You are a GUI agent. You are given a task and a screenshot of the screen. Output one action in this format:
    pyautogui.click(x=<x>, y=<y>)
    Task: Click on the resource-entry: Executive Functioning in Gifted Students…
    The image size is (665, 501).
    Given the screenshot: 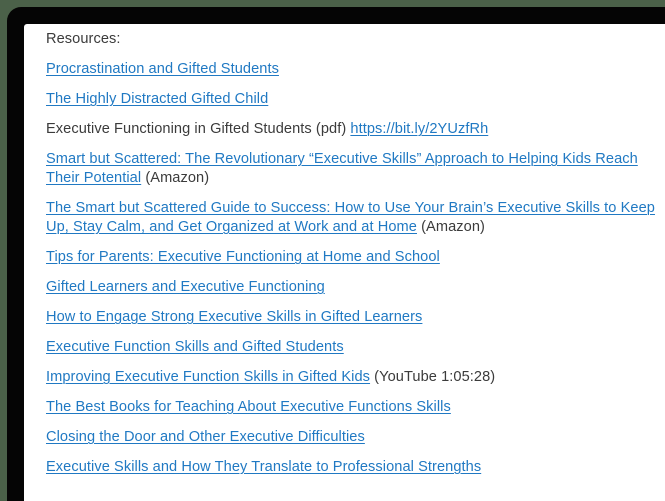 What is the action you would take?
    pyautogui.click(x=355, y=129)
    